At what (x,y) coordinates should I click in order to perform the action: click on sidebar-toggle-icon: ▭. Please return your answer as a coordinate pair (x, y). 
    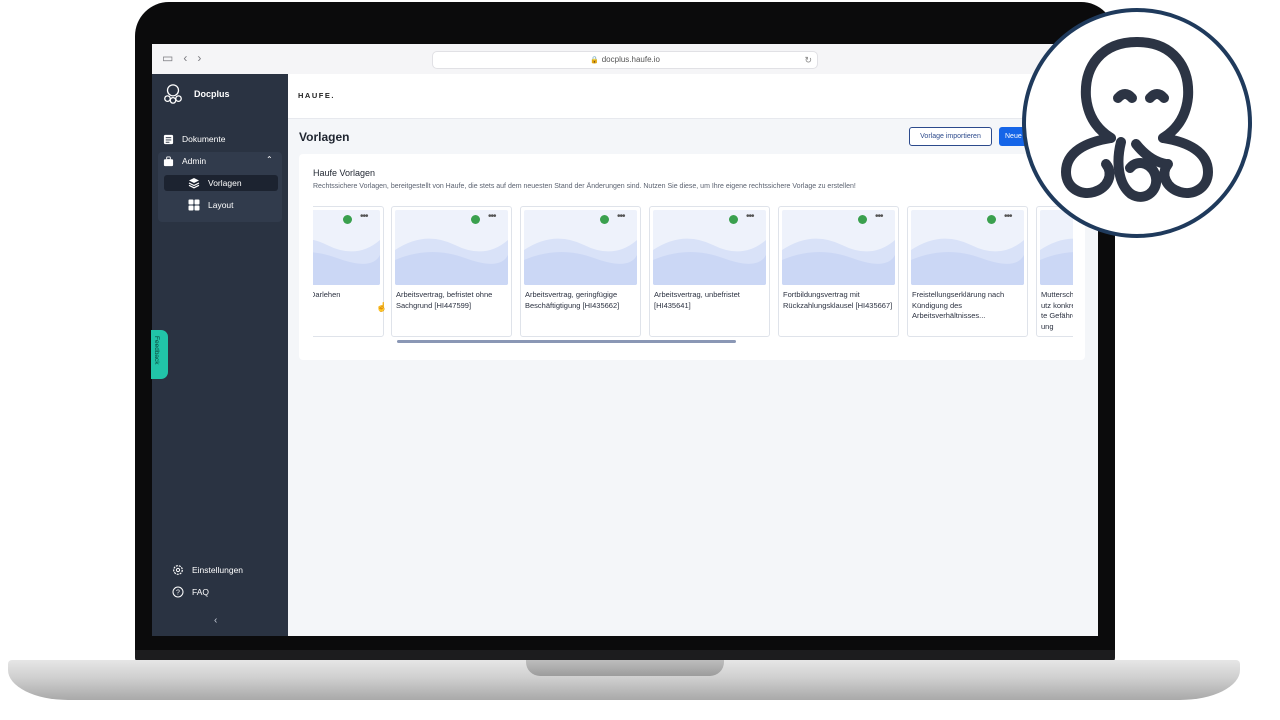
    Looking at the image, I should click on (167, 58).